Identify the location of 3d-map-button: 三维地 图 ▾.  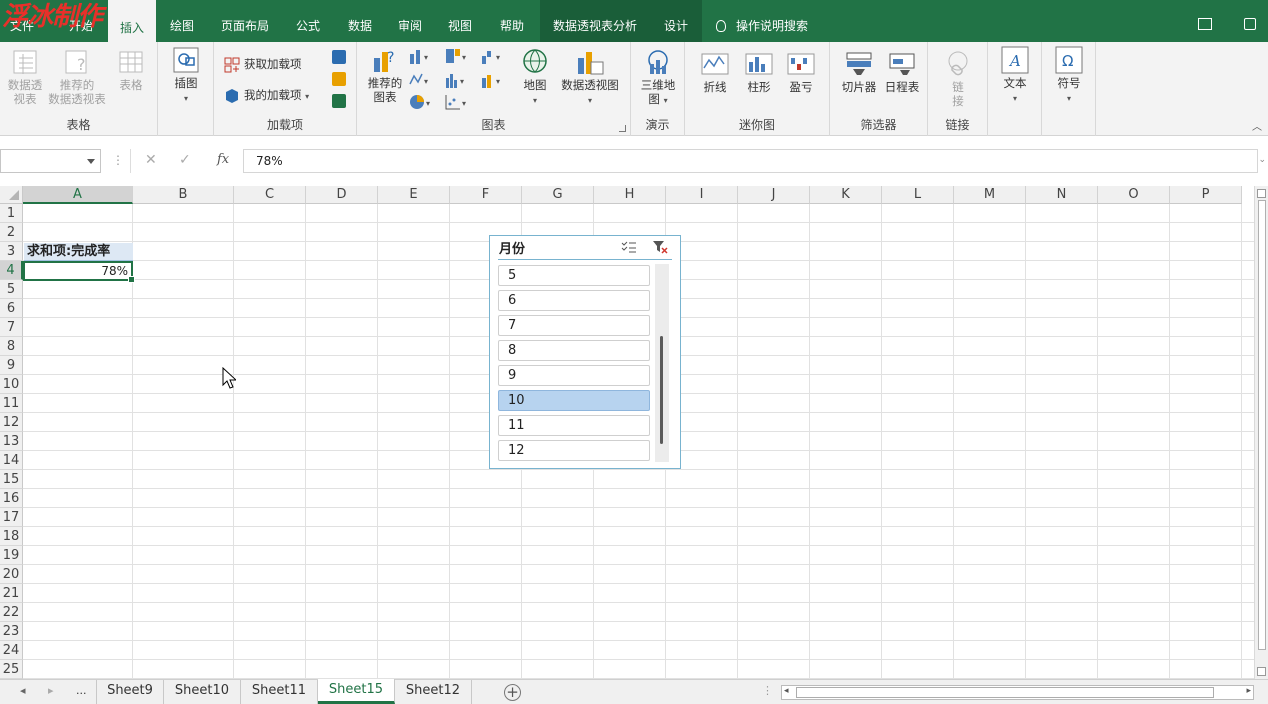
(658, 78).